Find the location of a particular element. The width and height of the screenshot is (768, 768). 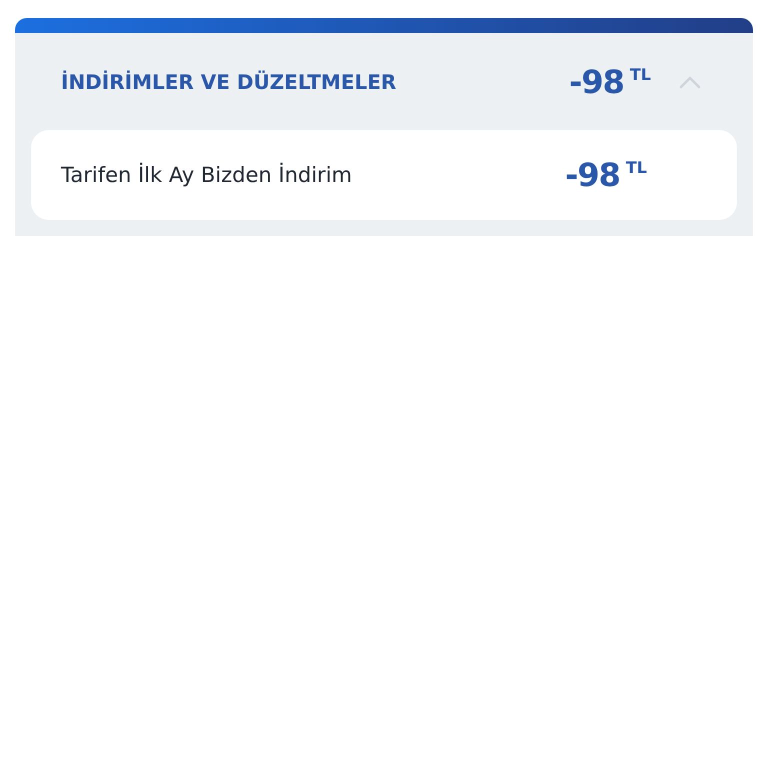

discount-label: Tarifen İlk Ay Bizden İndirim is located at coordinates (207, 175).